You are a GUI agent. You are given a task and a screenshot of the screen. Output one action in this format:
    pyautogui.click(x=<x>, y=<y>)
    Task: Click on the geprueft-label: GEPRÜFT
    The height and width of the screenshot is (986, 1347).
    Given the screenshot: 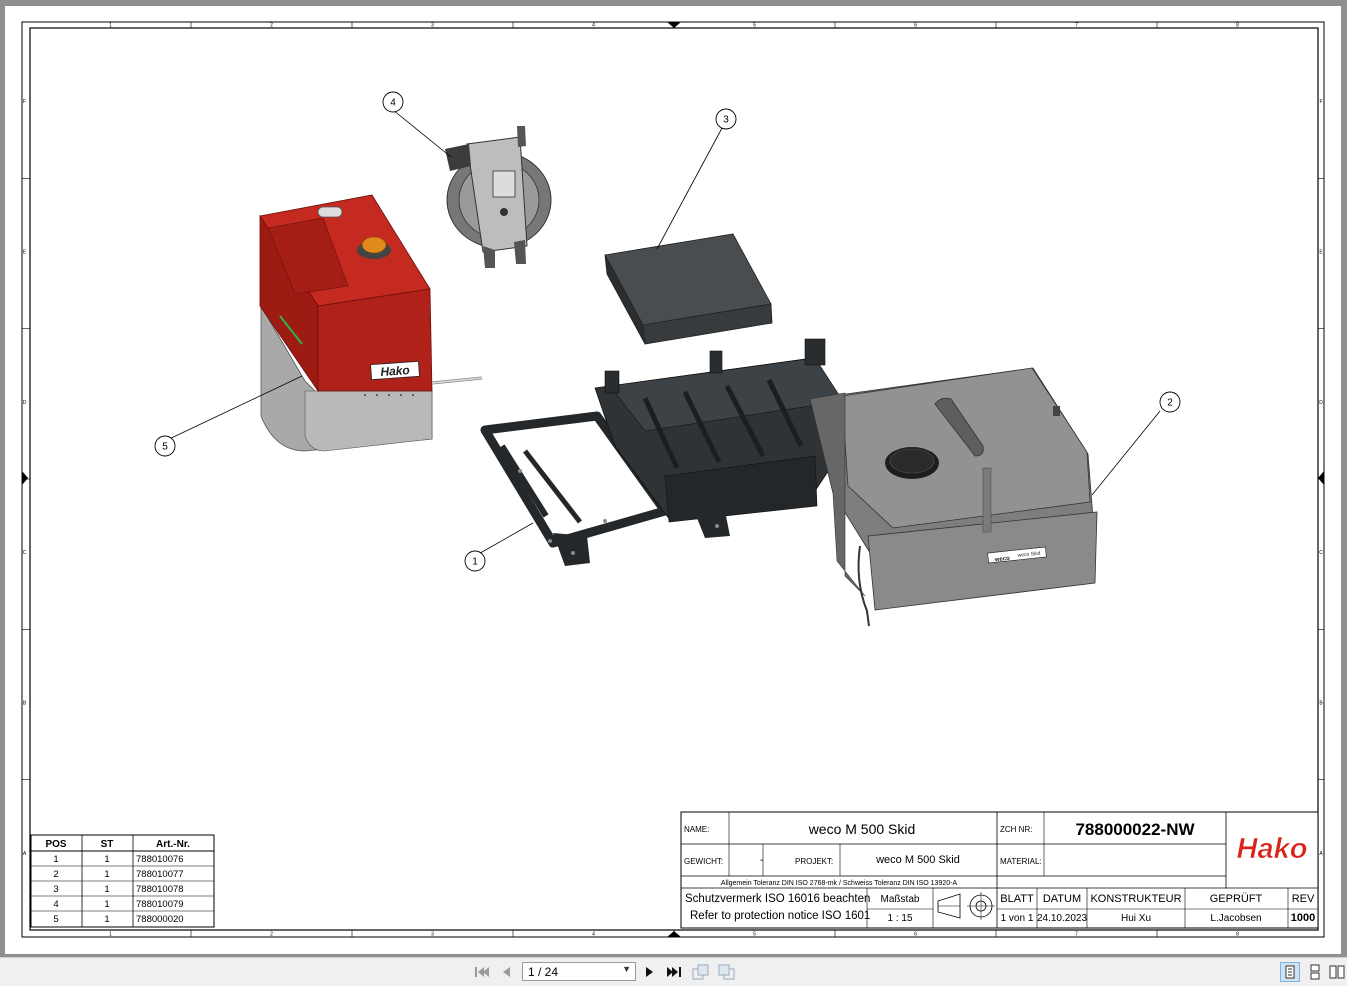 What is the action you would take?
    pyautogui.click(x=1236, y=899)
    